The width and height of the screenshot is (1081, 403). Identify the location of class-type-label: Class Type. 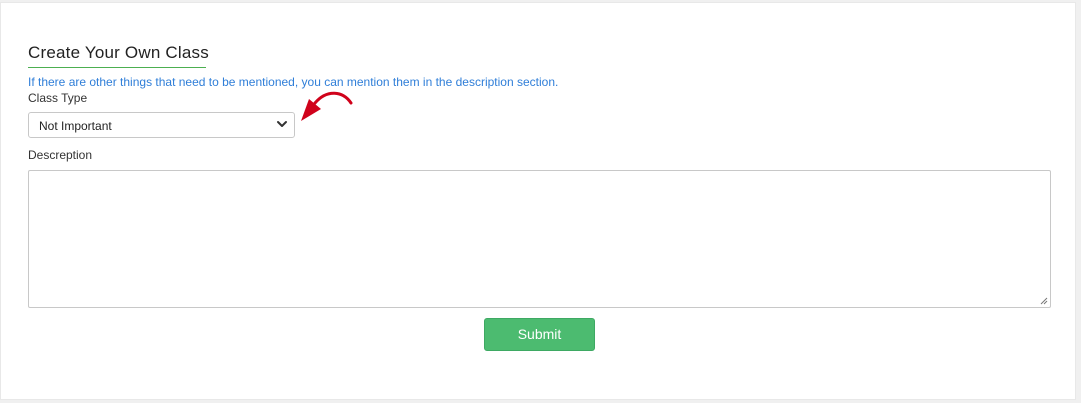
(58, 98).